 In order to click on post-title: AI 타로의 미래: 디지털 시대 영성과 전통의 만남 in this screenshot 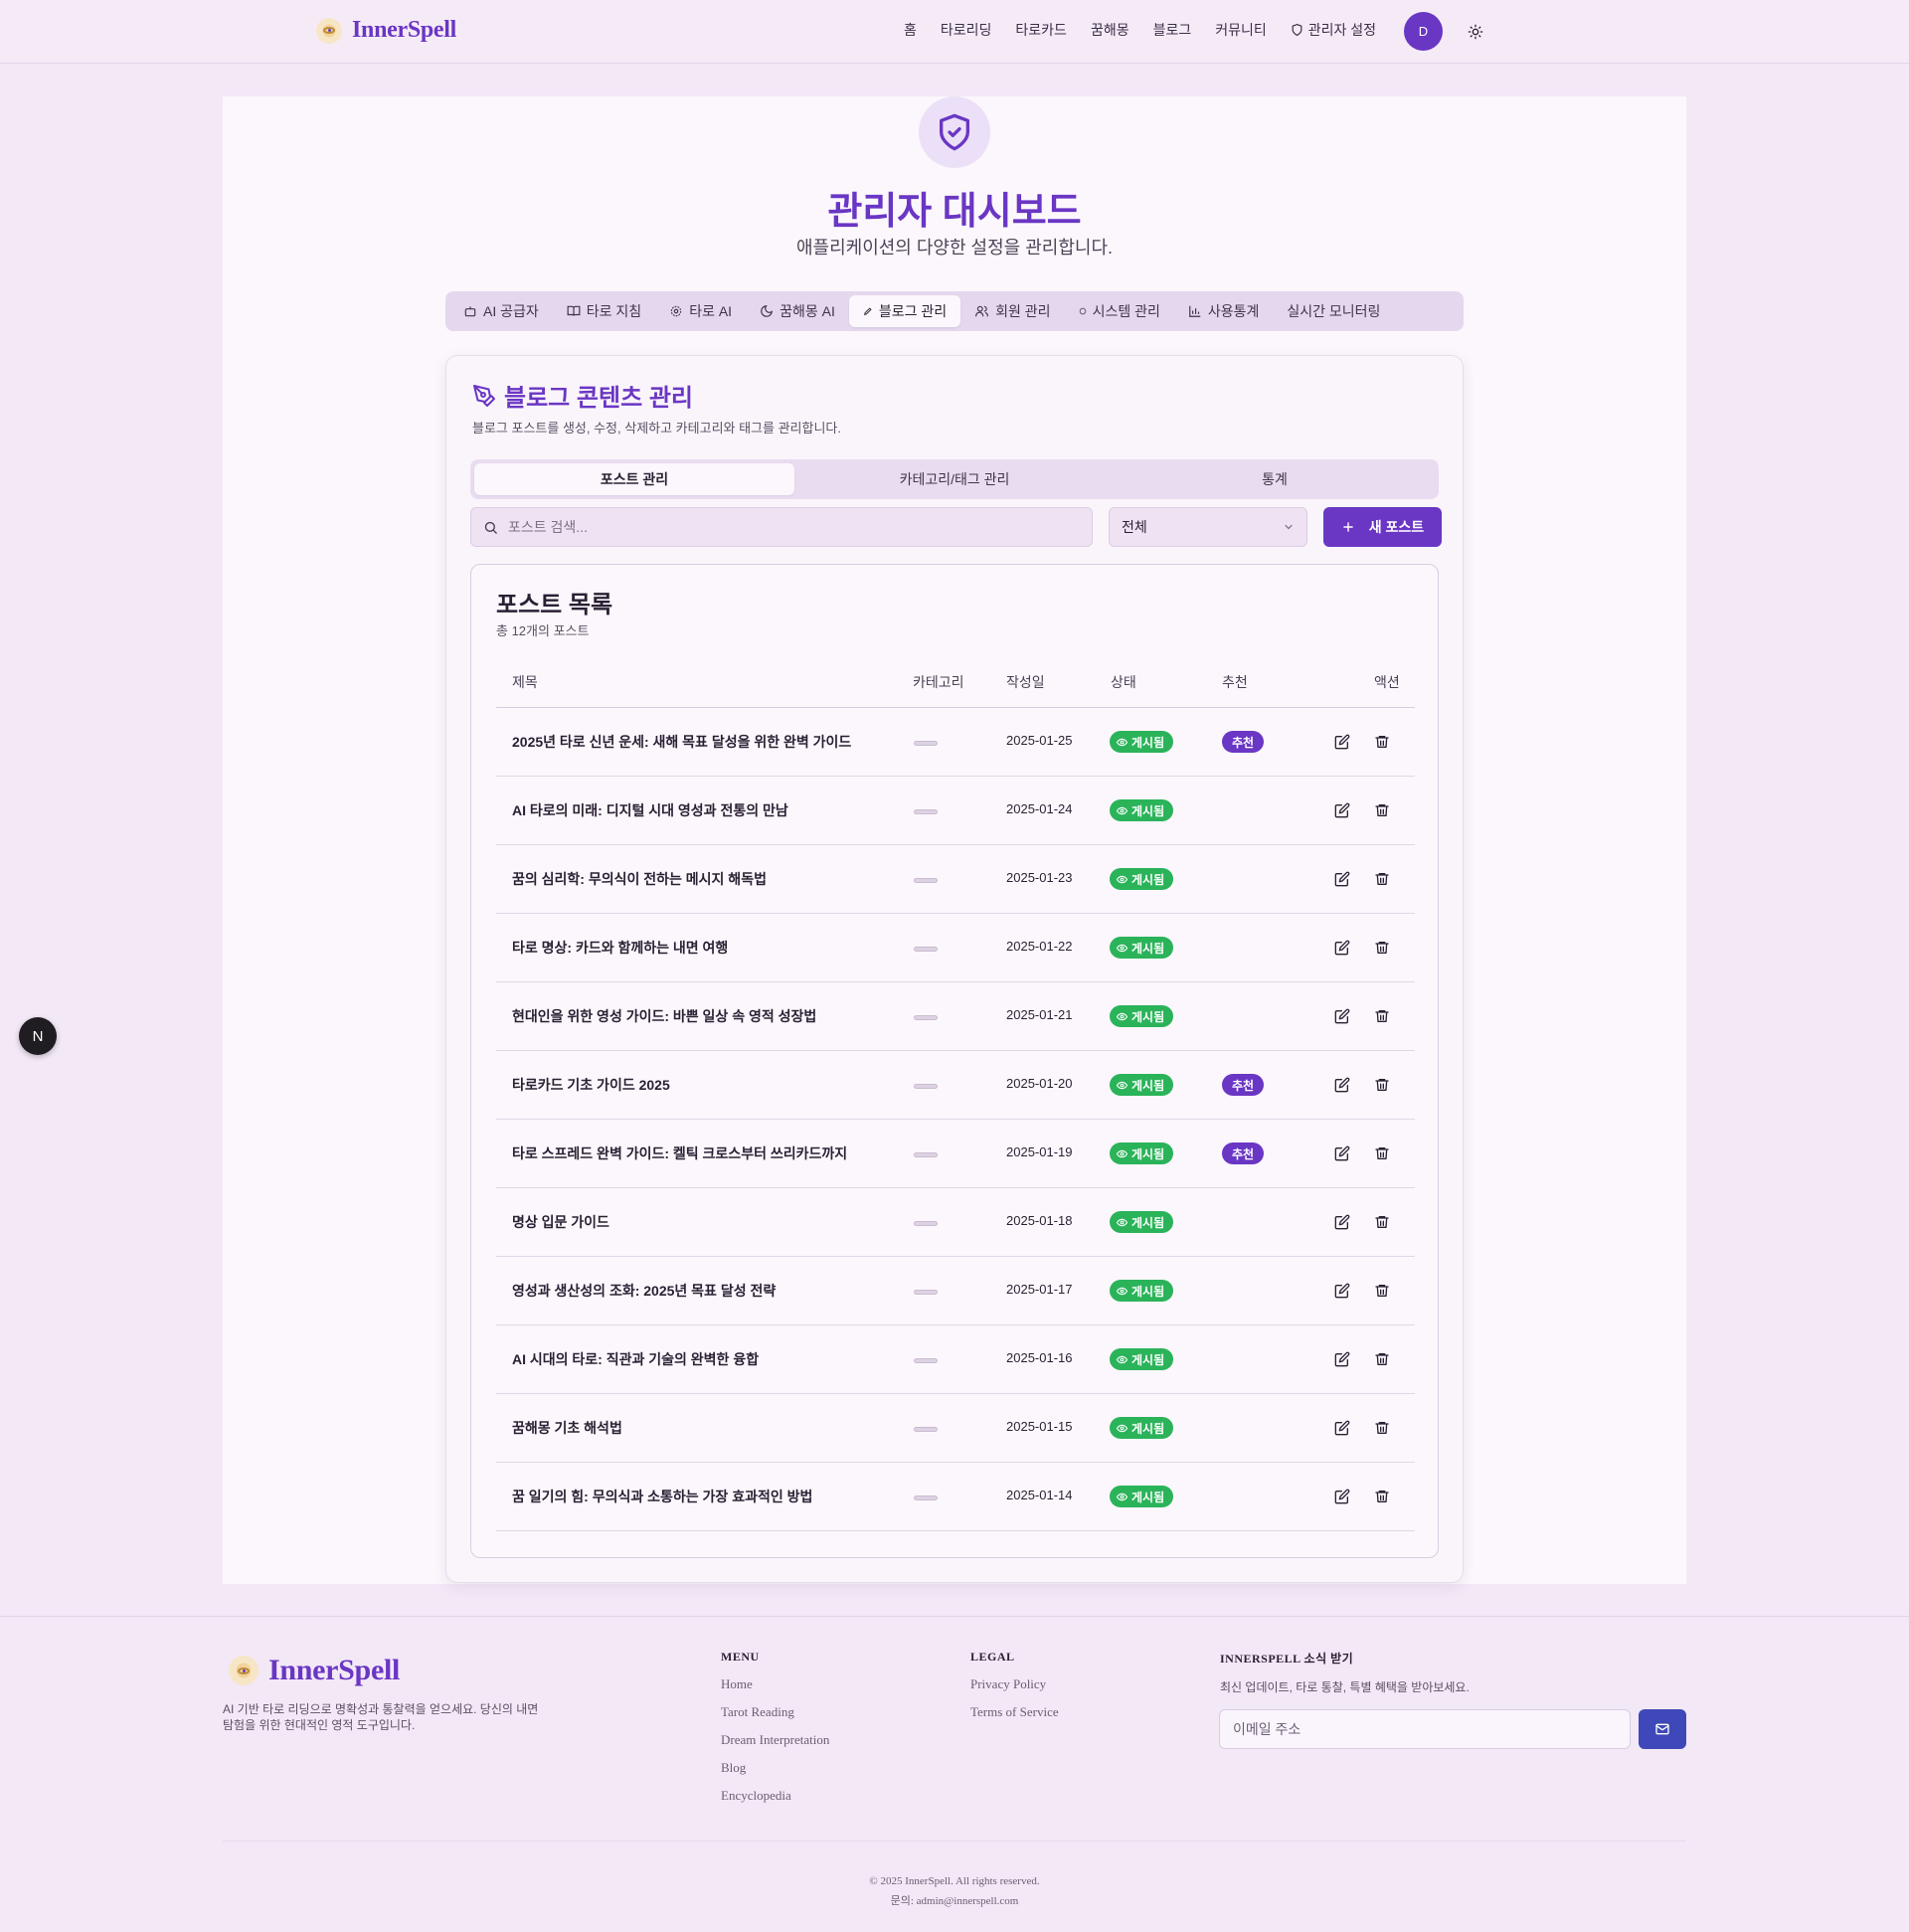, I will do `click(650, 810)`.